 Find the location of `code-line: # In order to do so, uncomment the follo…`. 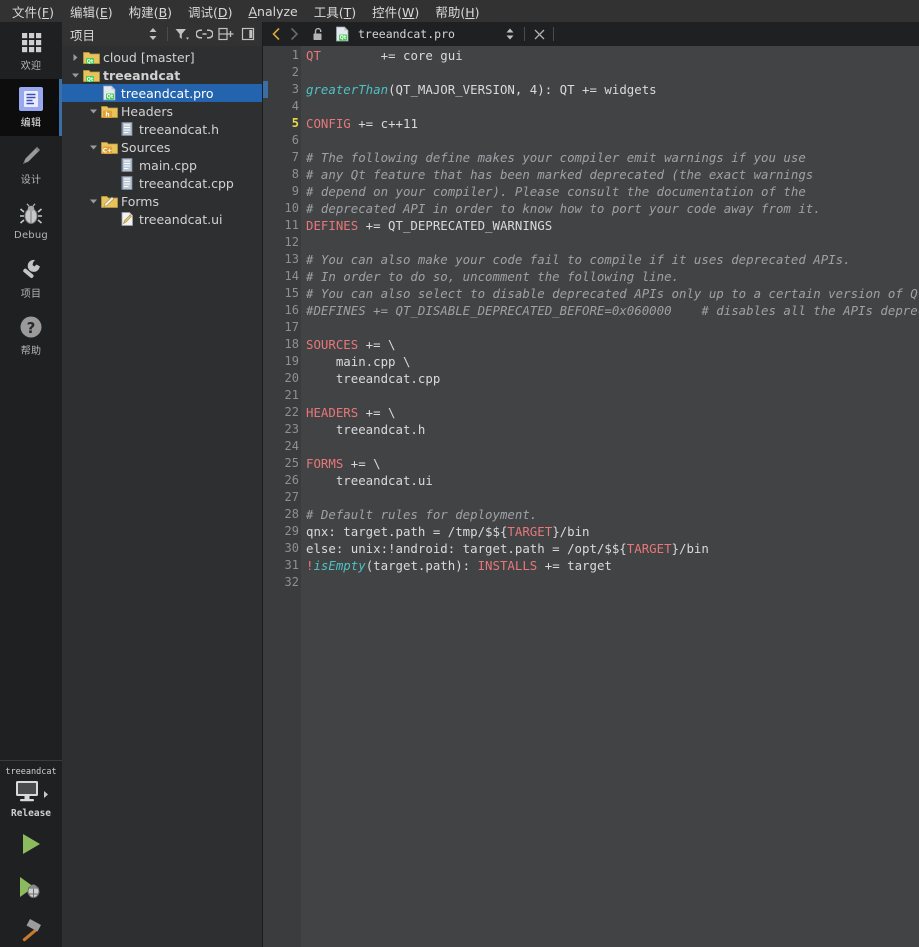

code-line: # In order to do so, uncomment the follo… is located at coordinates (612, 276).